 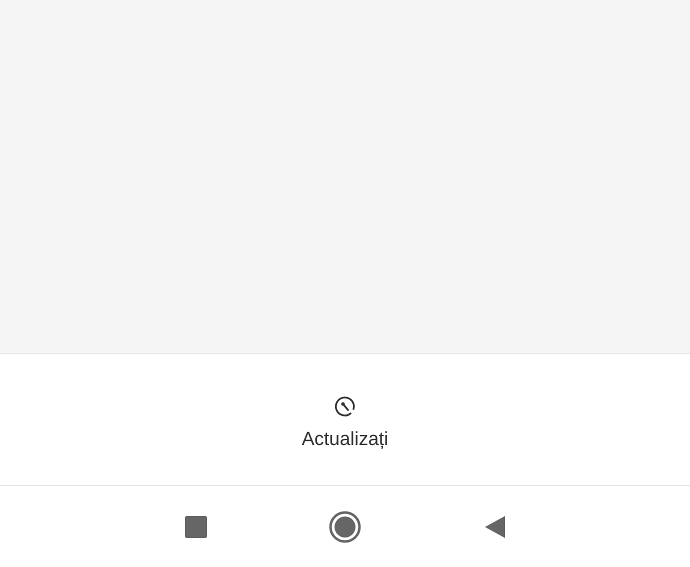 What do you see at coordinates (196, 527) in the screenshot?
I see `recents-icon` at bounding box center [196, 527].